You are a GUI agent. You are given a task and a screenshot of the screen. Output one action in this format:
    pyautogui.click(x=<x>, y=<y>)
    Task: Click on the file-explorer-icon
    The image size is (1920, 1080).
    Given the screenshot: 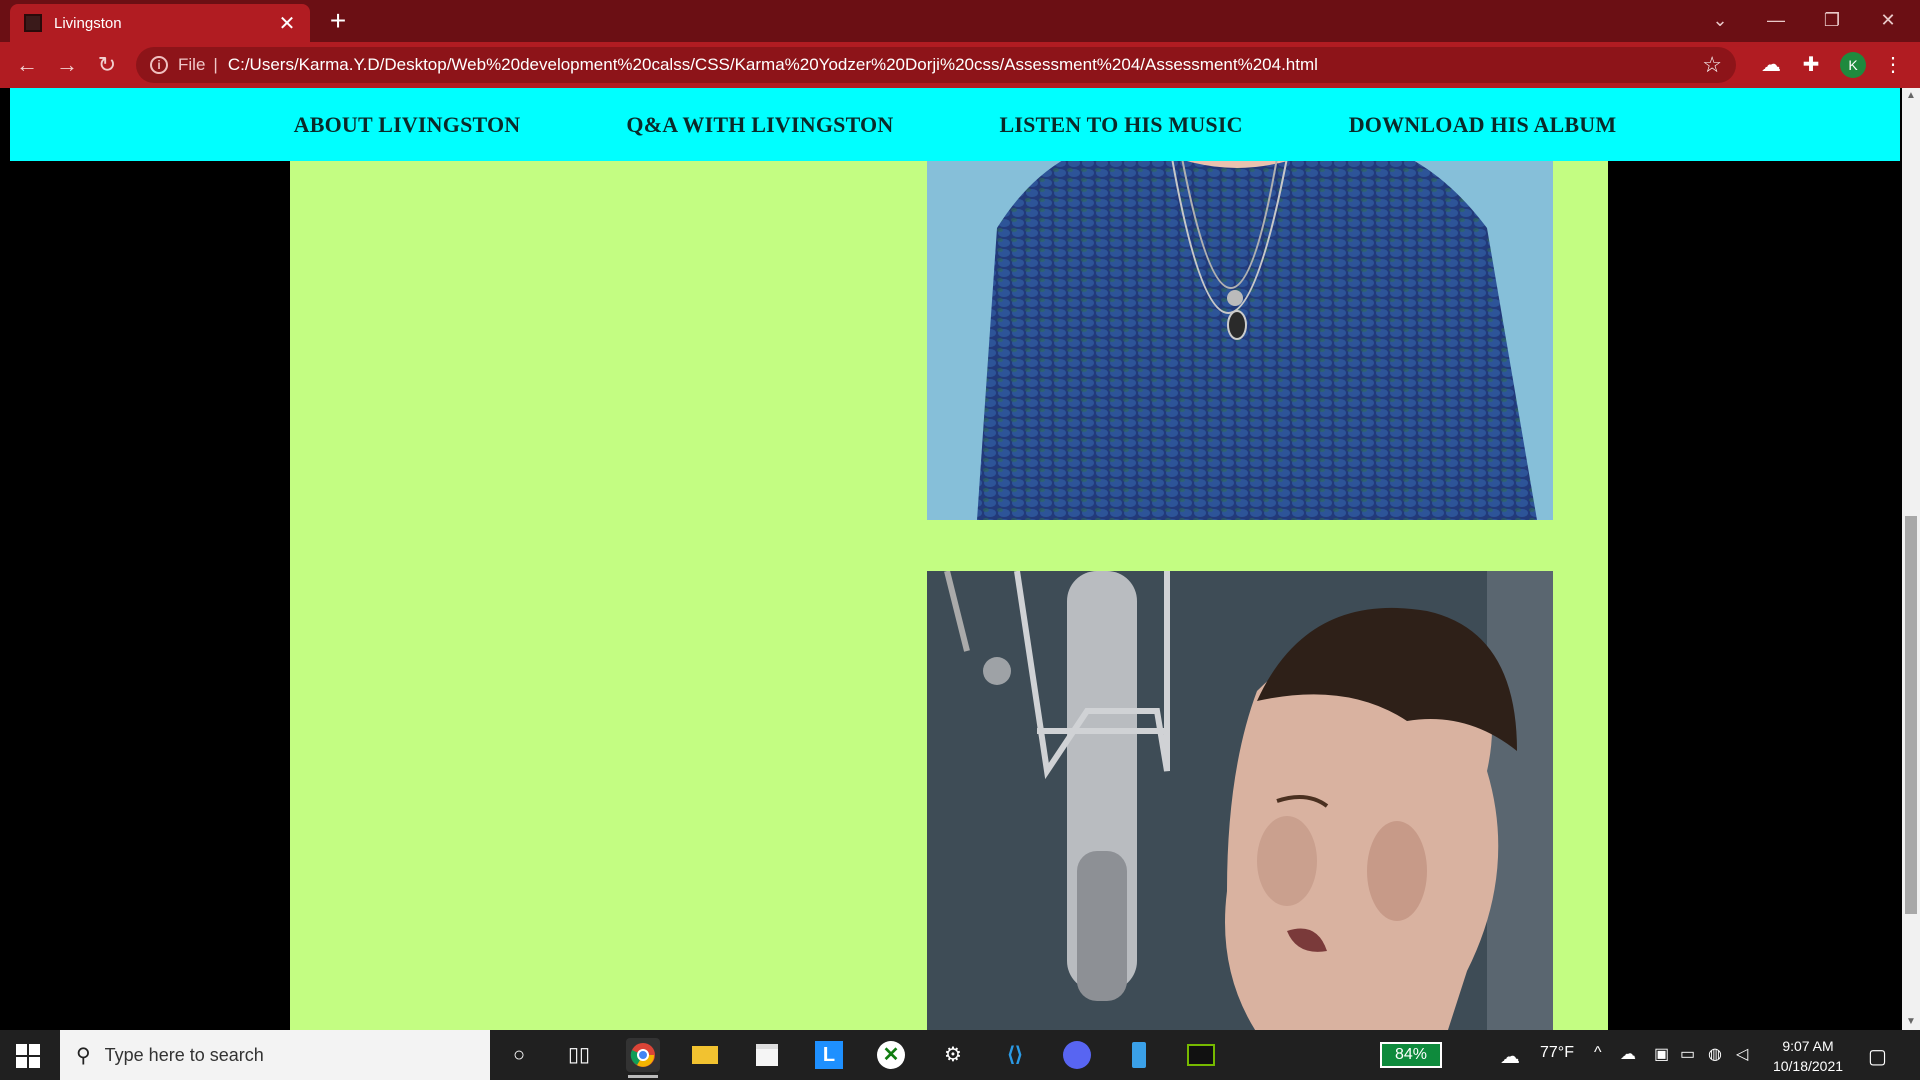 What is the action you would take?
    pyautogui.click(x=705, y=1055)
    